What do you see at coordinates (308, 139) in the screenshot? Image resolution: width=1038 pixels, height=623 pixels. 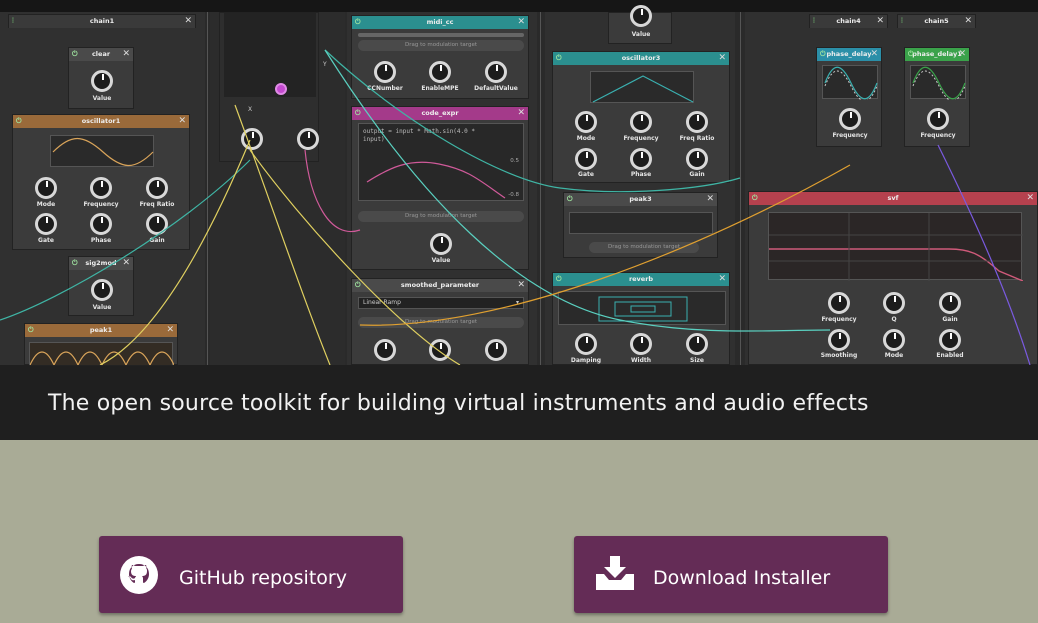 I see `y-knob` at bounding box center [308, 139].